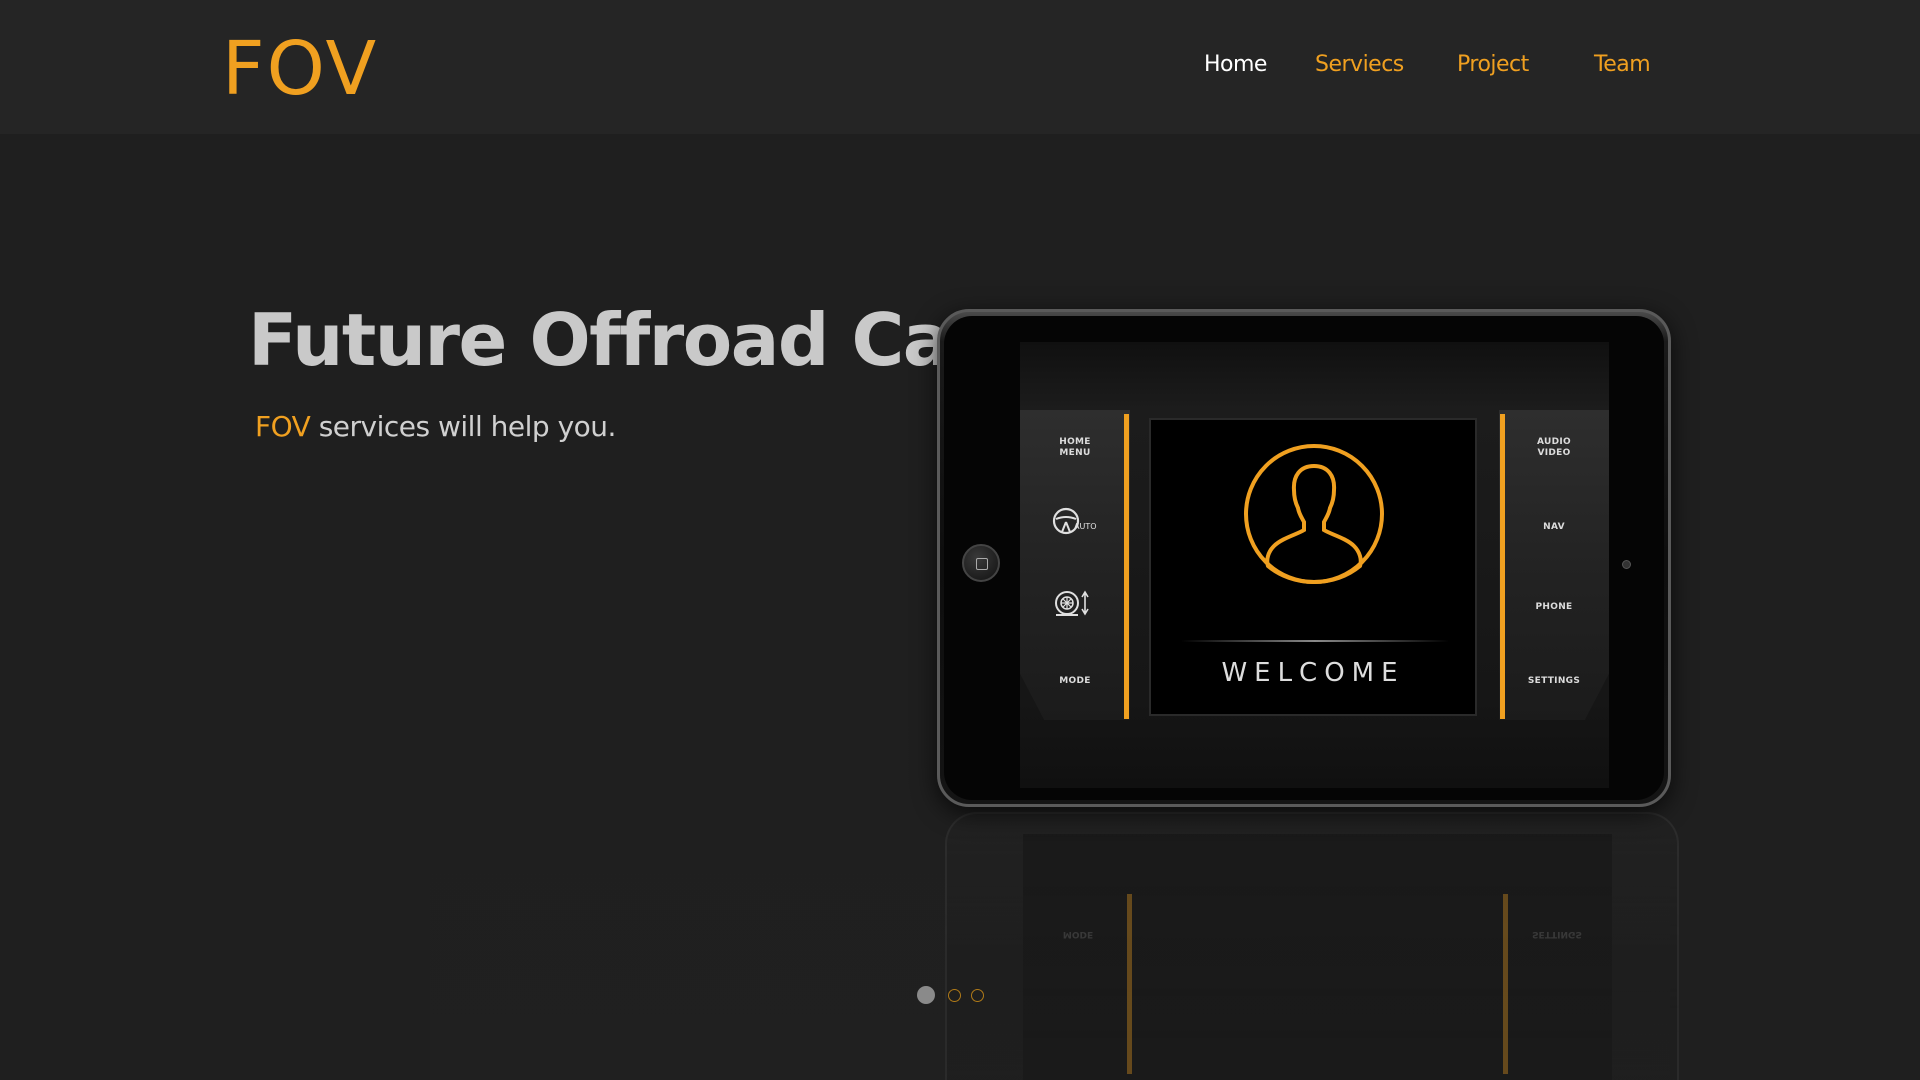 The image size is (1920, 1080). What do you see at coordinates (1557, 934) in the screenshot?
I see `reflection-settings-label: SETTINGS` at bounding box center [1557, 934].